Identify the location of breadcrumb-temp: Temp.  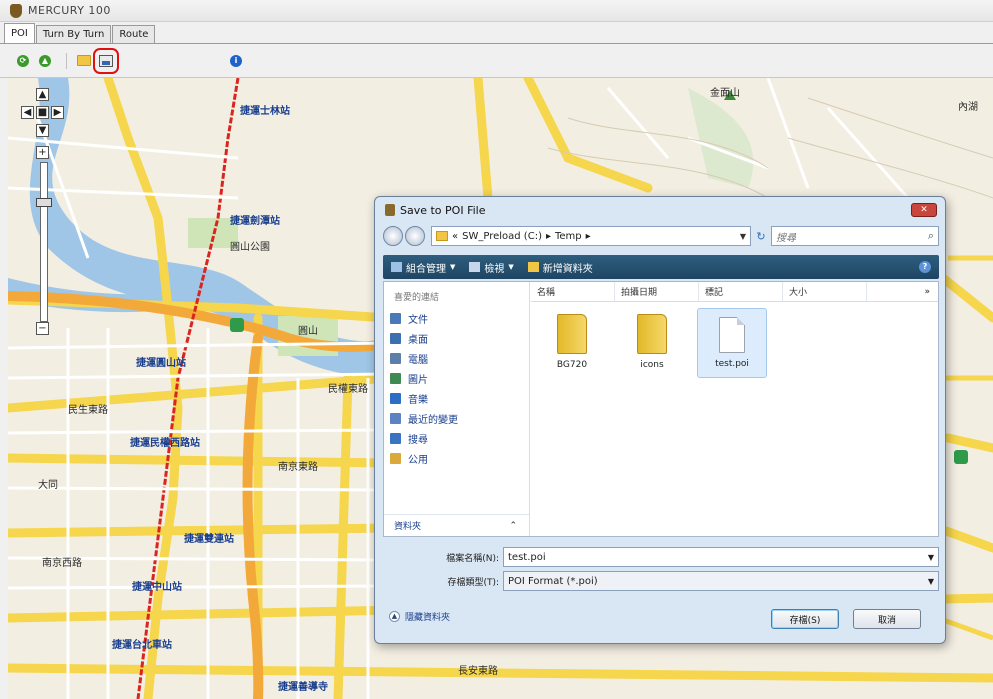
(568, 236).